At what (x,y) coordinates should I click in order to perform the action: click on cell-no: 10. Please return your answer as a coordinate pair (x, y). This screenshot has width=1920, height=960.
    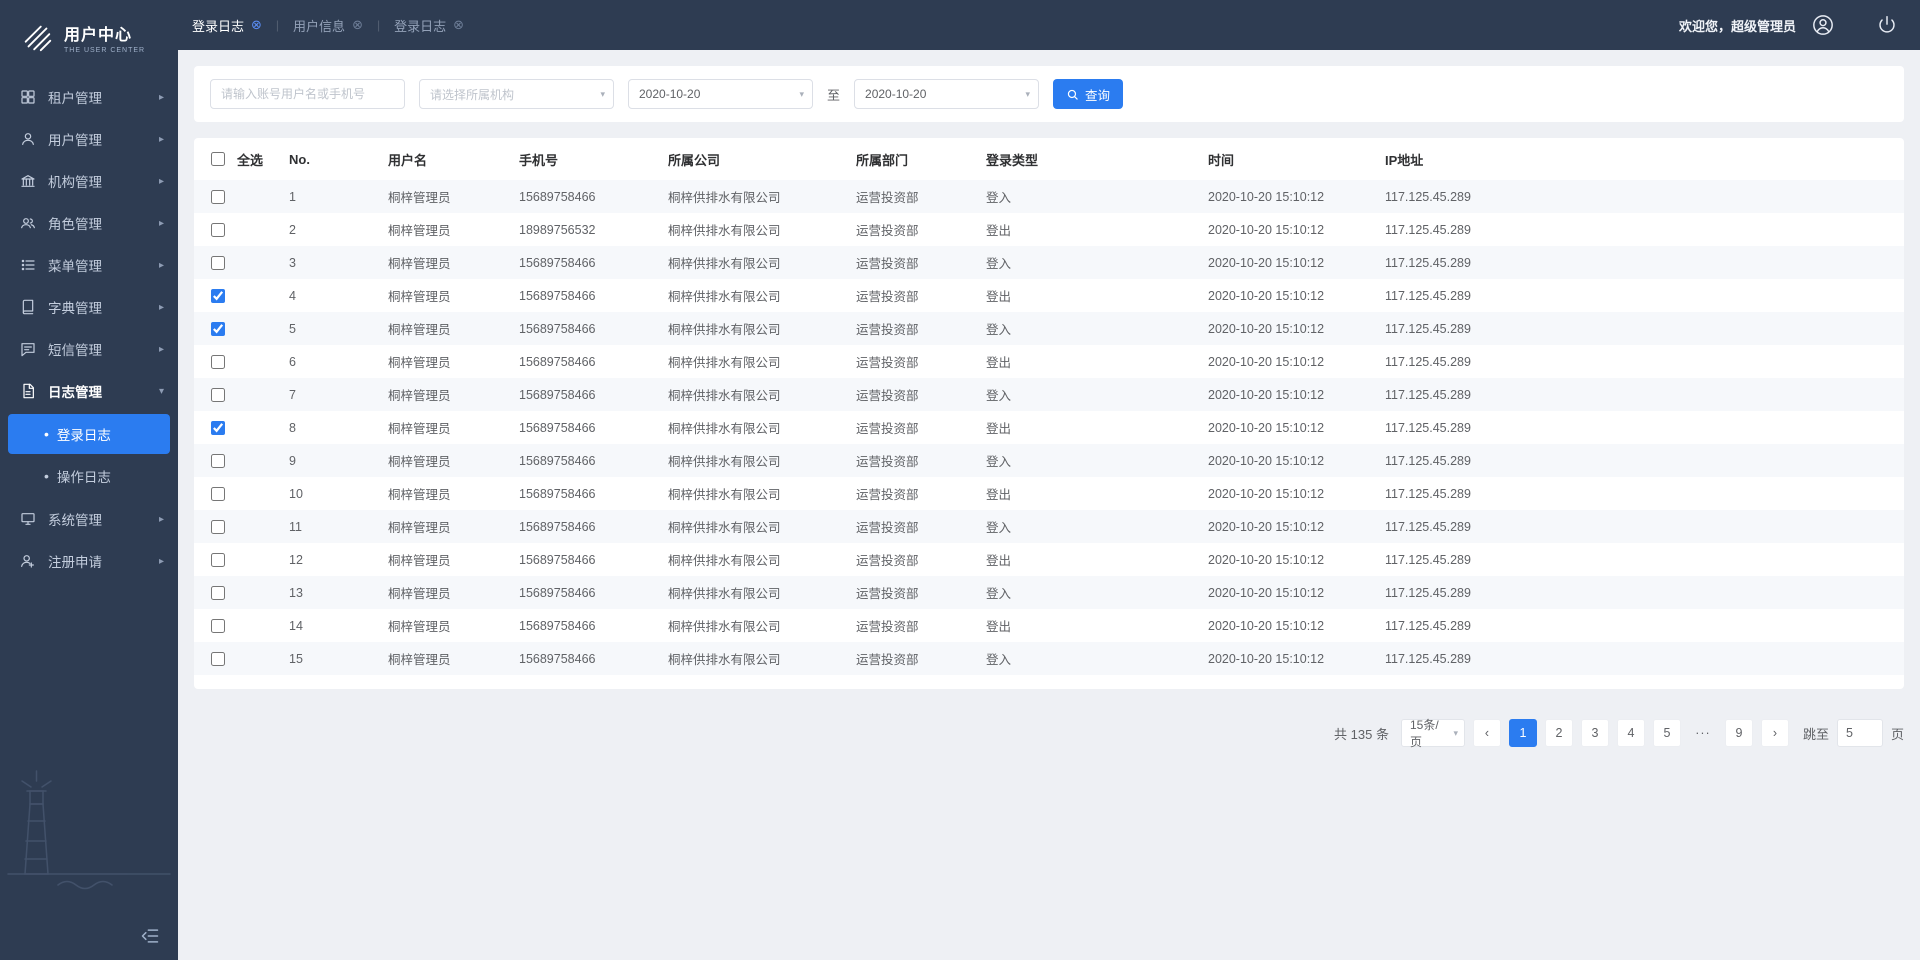
    Looking at the image, I should click on (296, 493).